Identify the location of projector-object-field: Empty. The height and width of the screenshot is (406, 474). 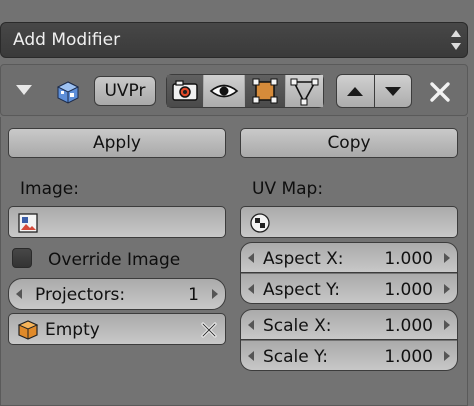
(117, 329).